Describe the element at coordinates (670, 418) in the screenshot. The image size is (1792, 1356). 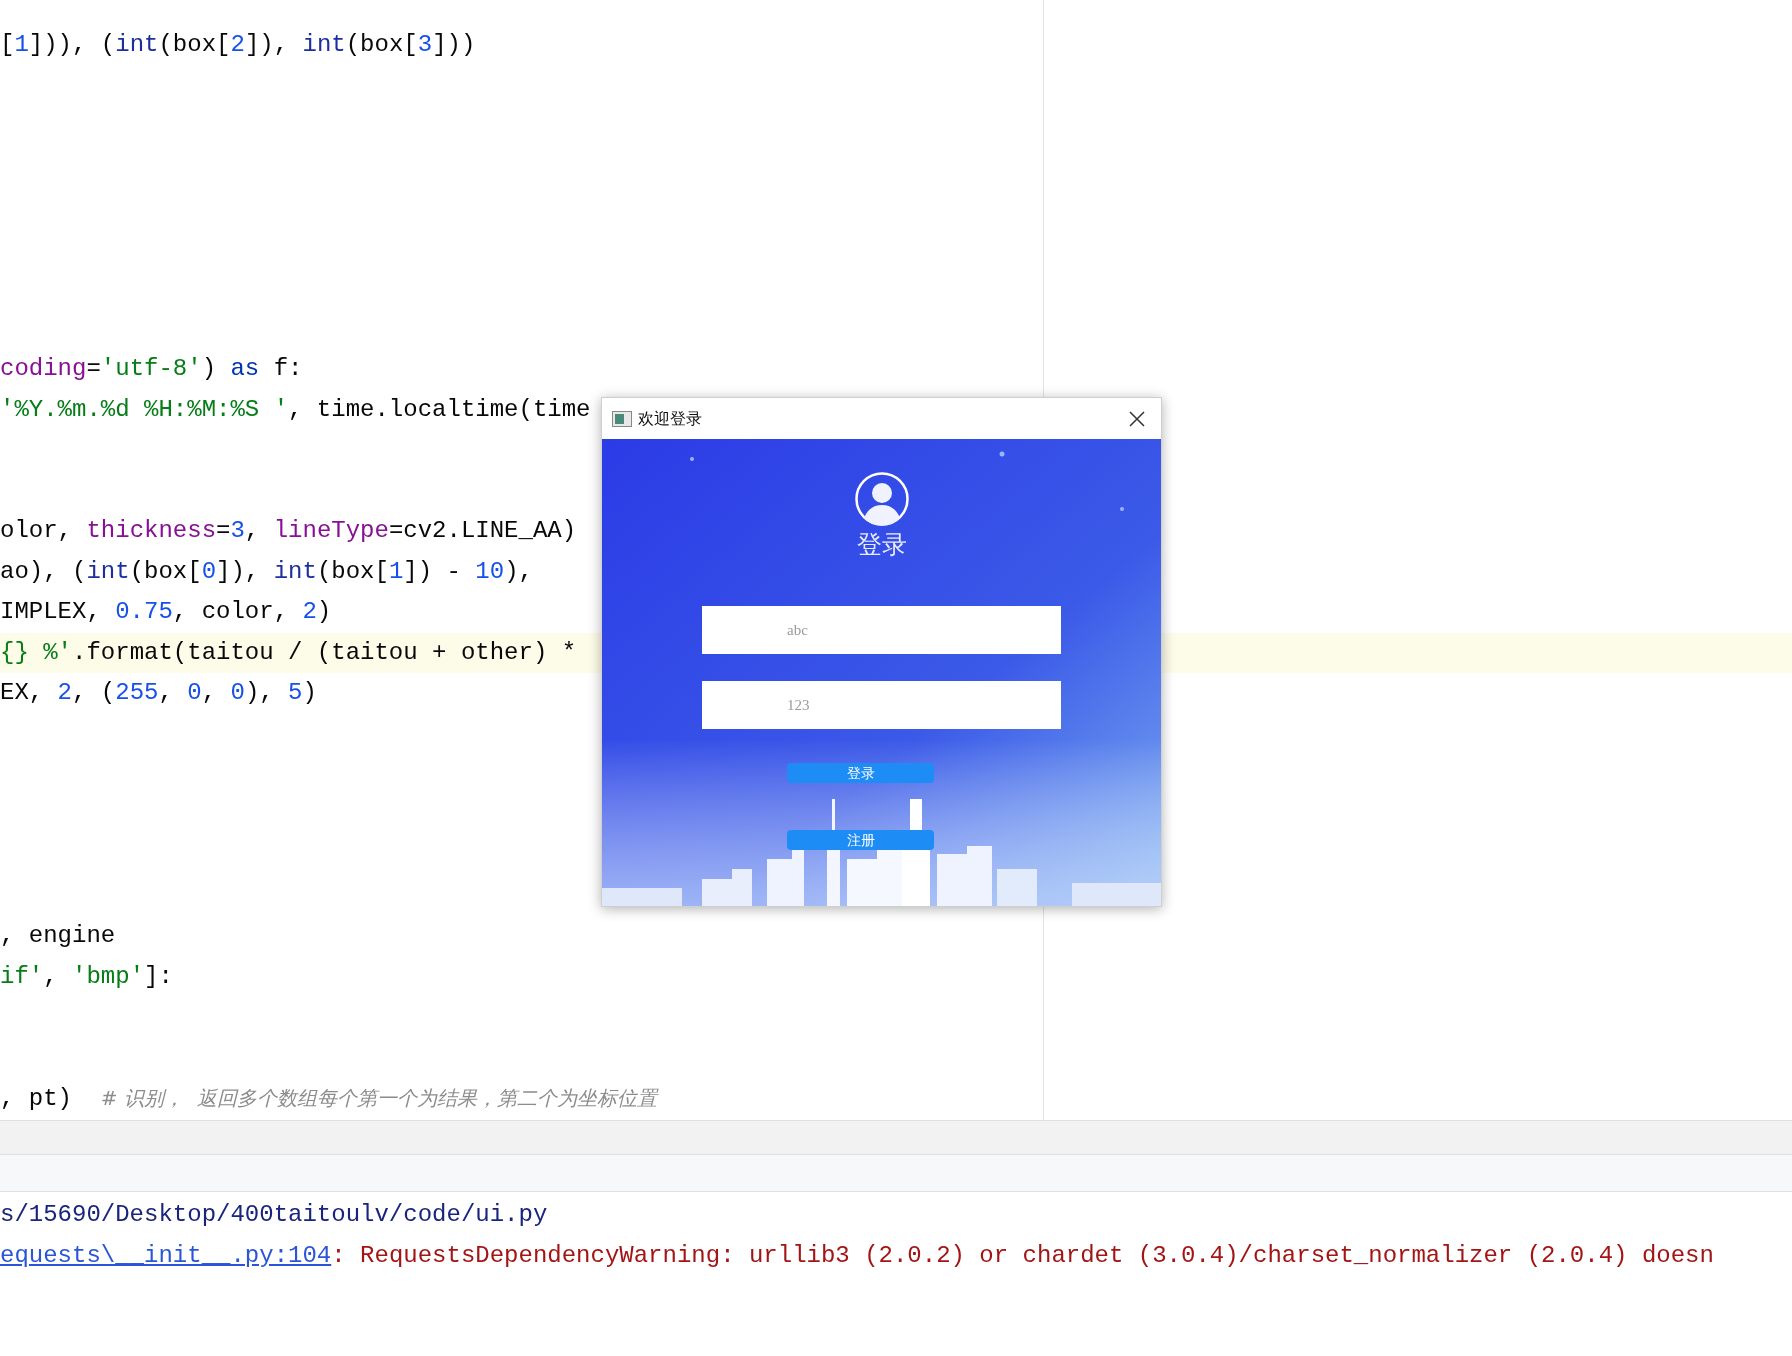
I see `window-title: 欢迎登录` at that location.